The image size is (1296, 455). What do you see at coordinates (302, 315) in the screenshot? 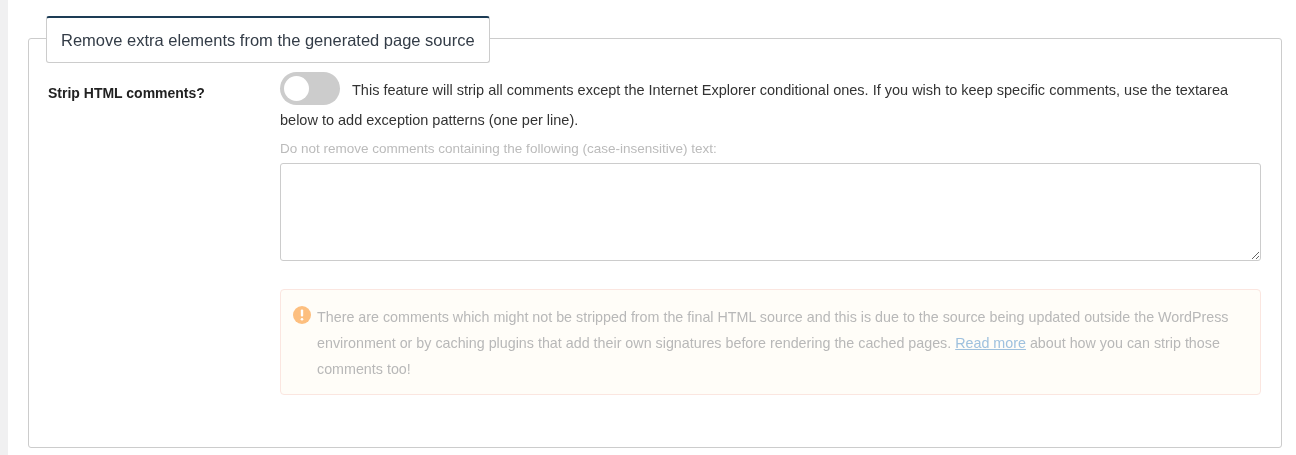
I see `exclamation-icon` at bounding box center [302, 315].